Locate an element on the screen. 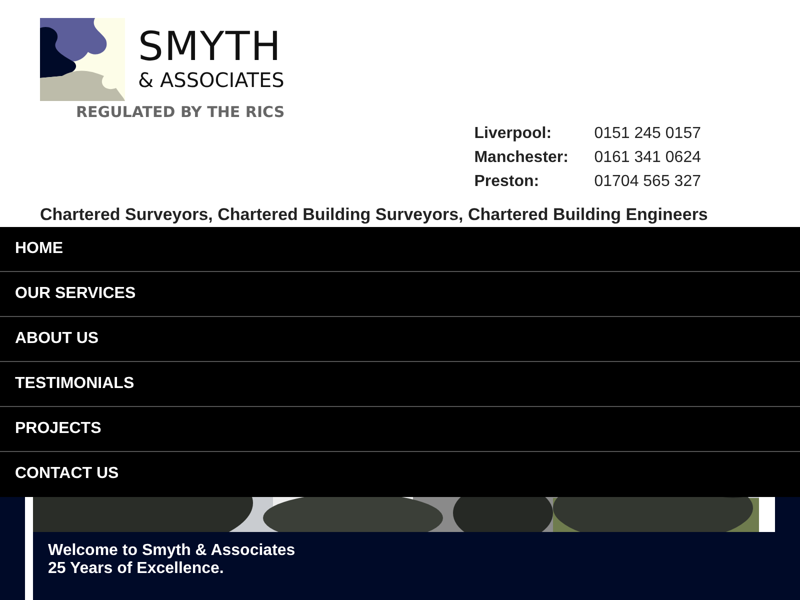 The height and width of the screenshot is (600, 800). welcome-subtitle: 25 Years of Excellence. is located at coordinates (136, 569).